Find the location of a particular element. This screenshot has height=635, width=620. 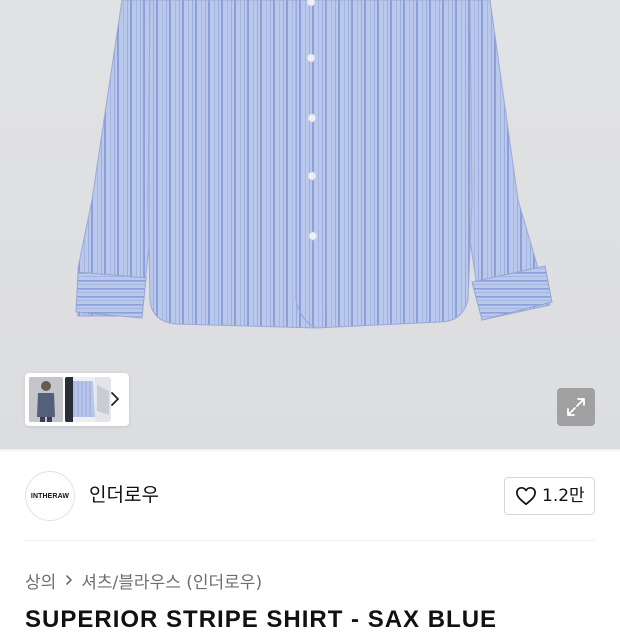

like-button: 1.2만 is located at coordinates (549, 496).